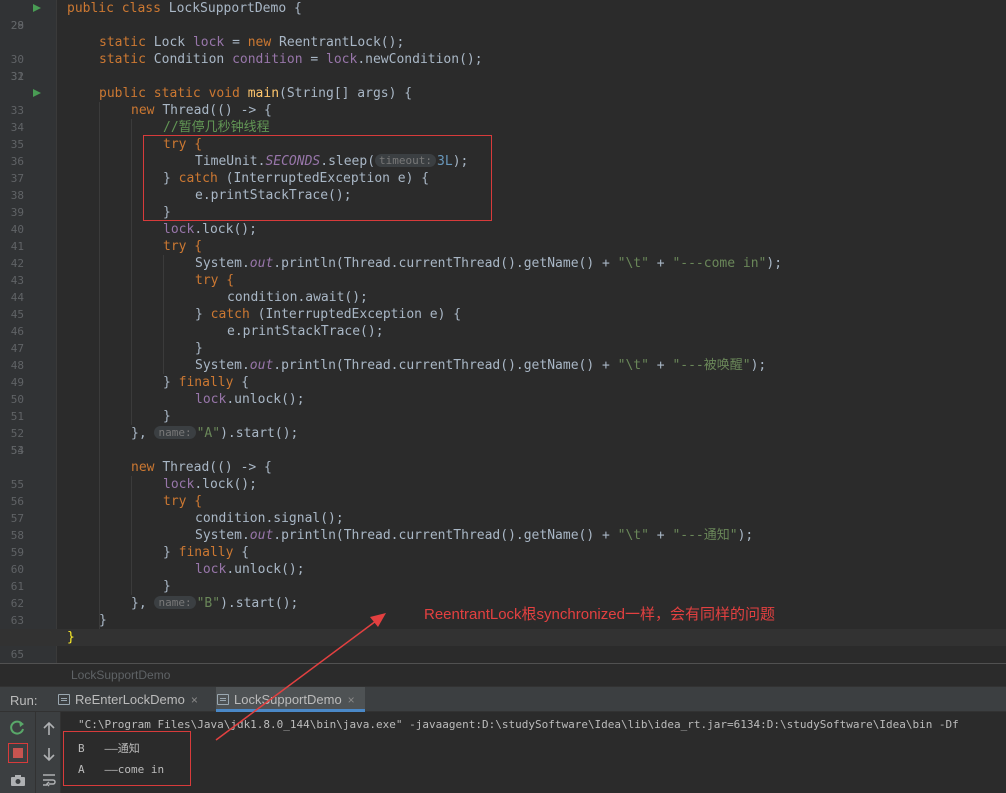 The height and width of the screenshot is (793, 1006). I want to click on tab-locksupportdemo: LockSupportDemo ×, so click(290, 699).